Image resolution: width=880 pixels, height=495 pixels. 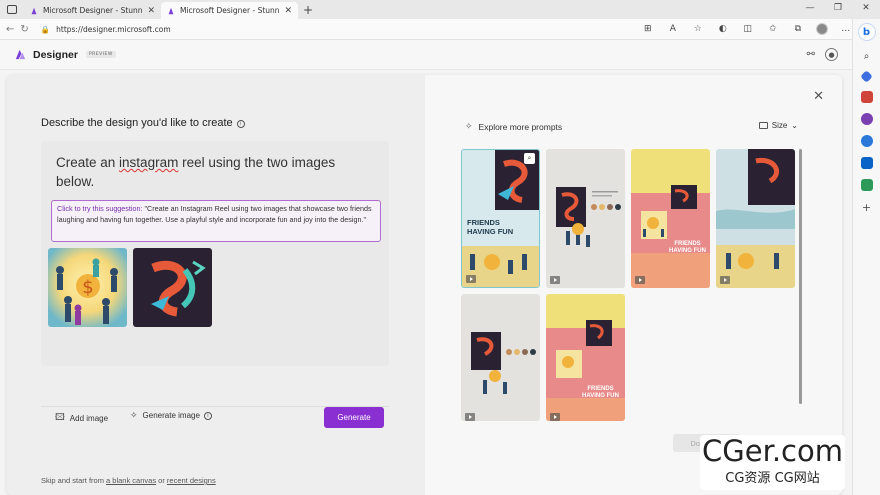 What do you see at coordinates (673, 29) in the screenshot?
I see `read-aloud-icon: A` at bounding box center [673, 29].